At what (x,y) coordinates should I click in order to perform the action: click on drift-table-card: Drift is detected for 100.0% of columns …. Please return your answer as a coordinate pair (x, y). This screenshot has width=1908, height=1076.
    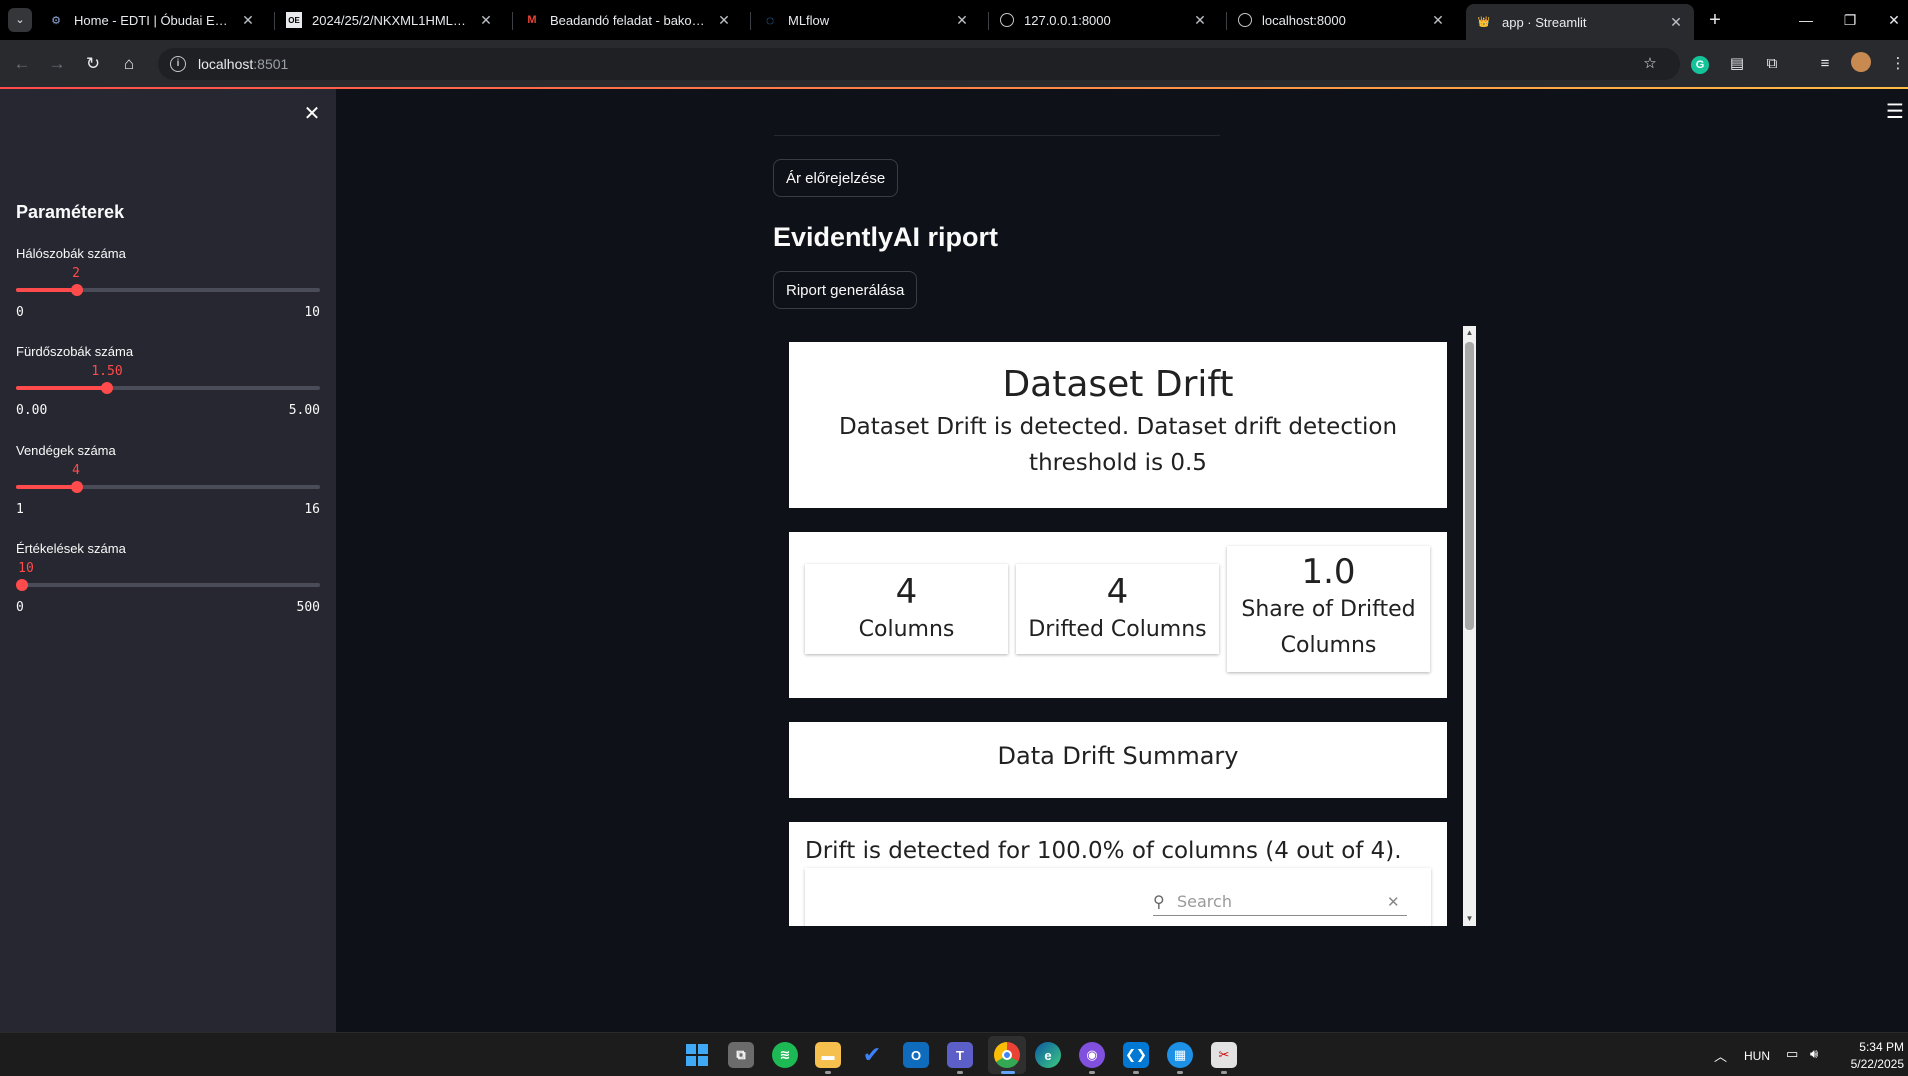
    Looking at the image, I should click on (1118, 874).